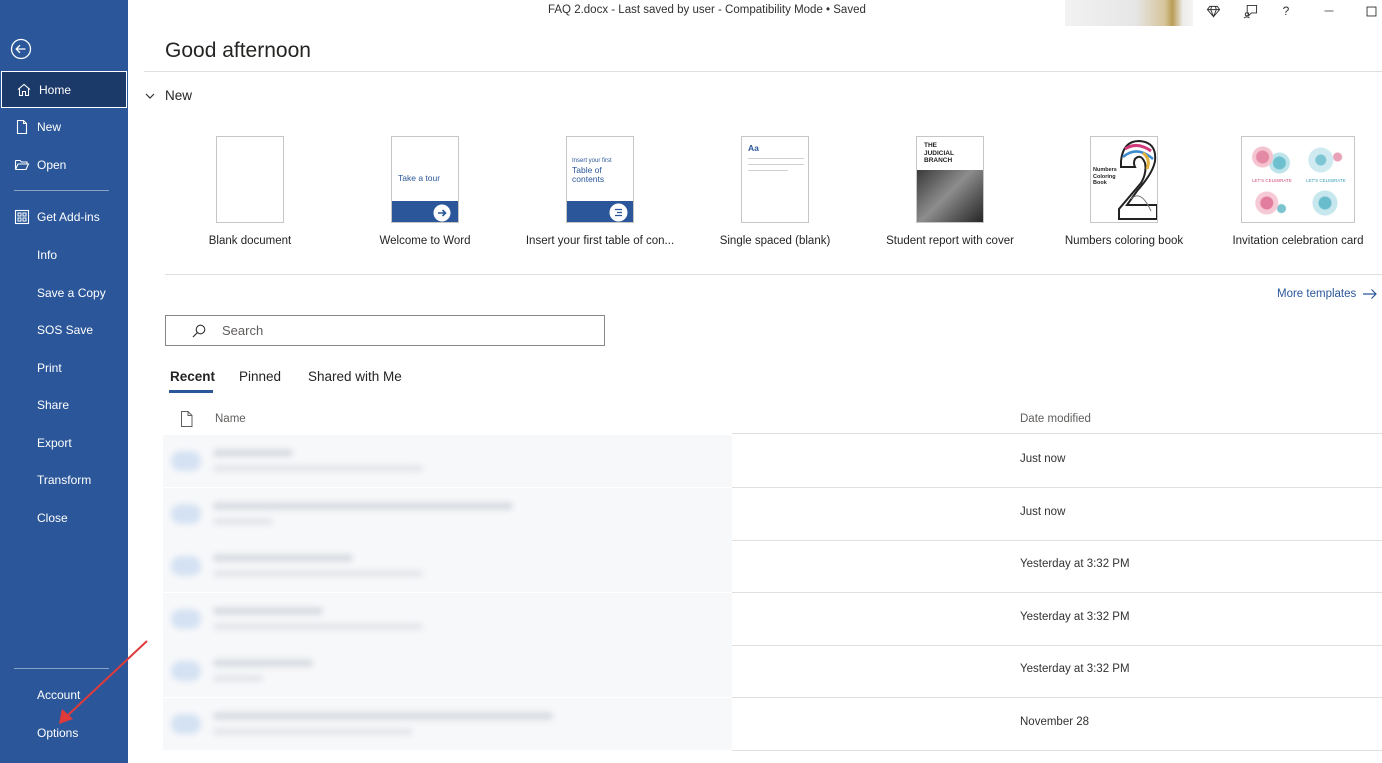  Describe the element at coordinates (64, 165) in the screenshot. I see `sidebar-item-open: Open` at that location.